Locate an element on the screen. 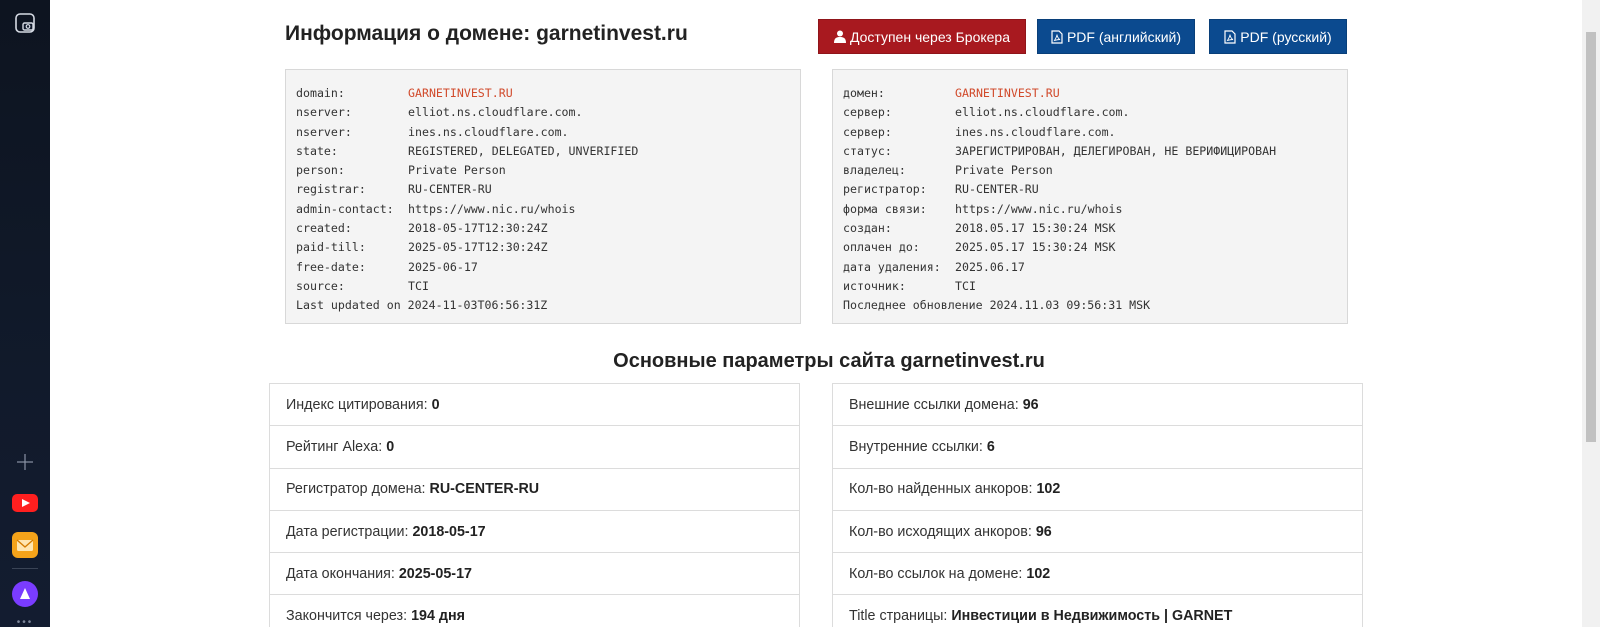 The width and height of the screenshot is (1600, 627). pdf-english-label: PDF (английский) is located at coordinates (1124, 36).